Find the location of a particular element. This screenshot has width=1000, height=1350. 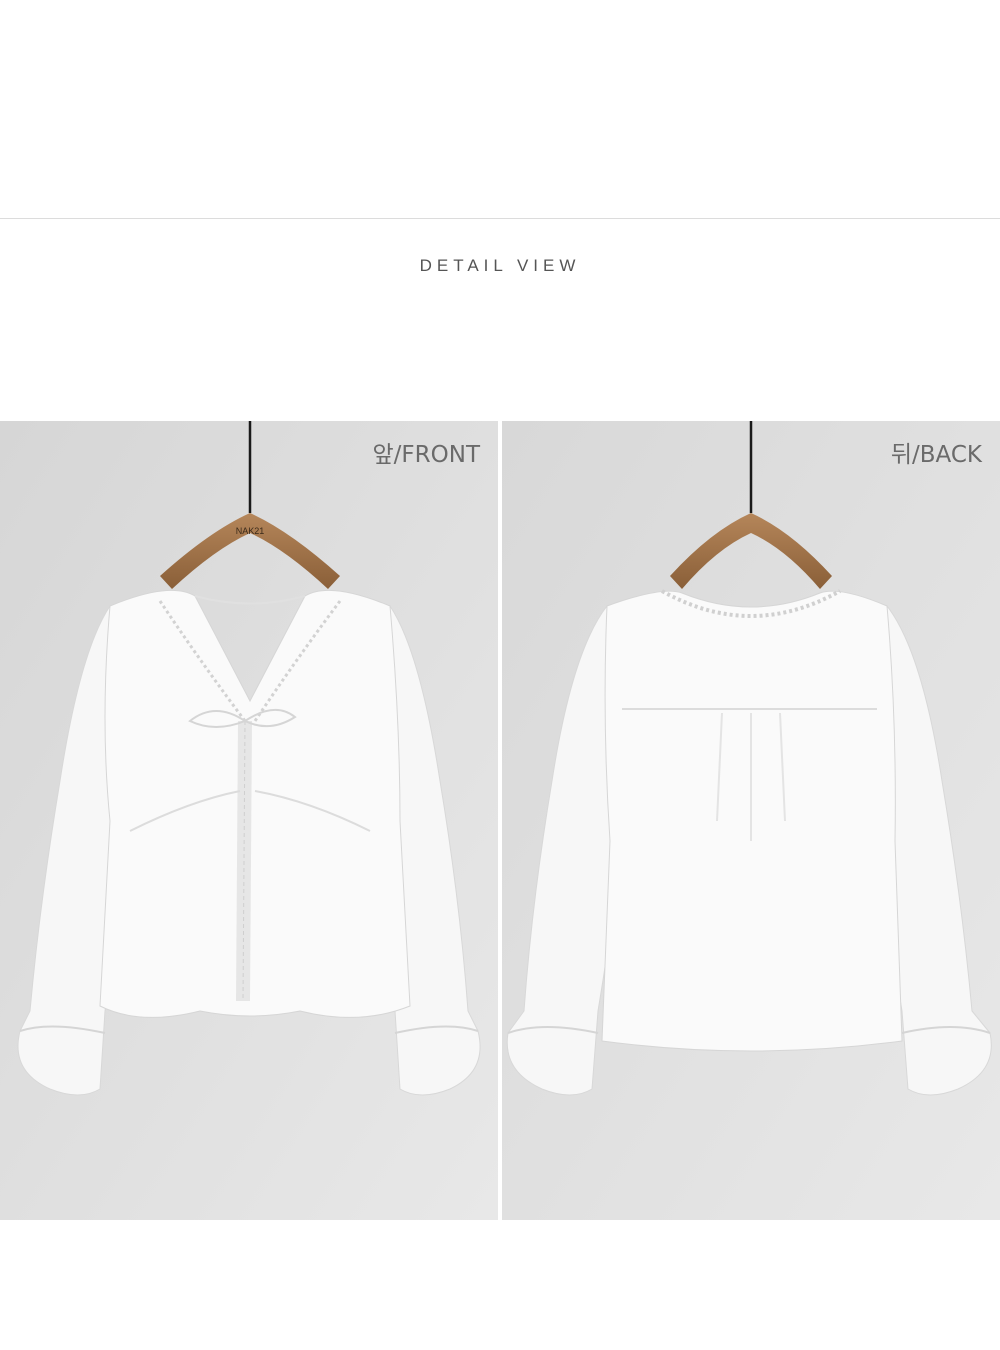

hanger-brand-text: NAK21 is located at coordinates (250, 531).